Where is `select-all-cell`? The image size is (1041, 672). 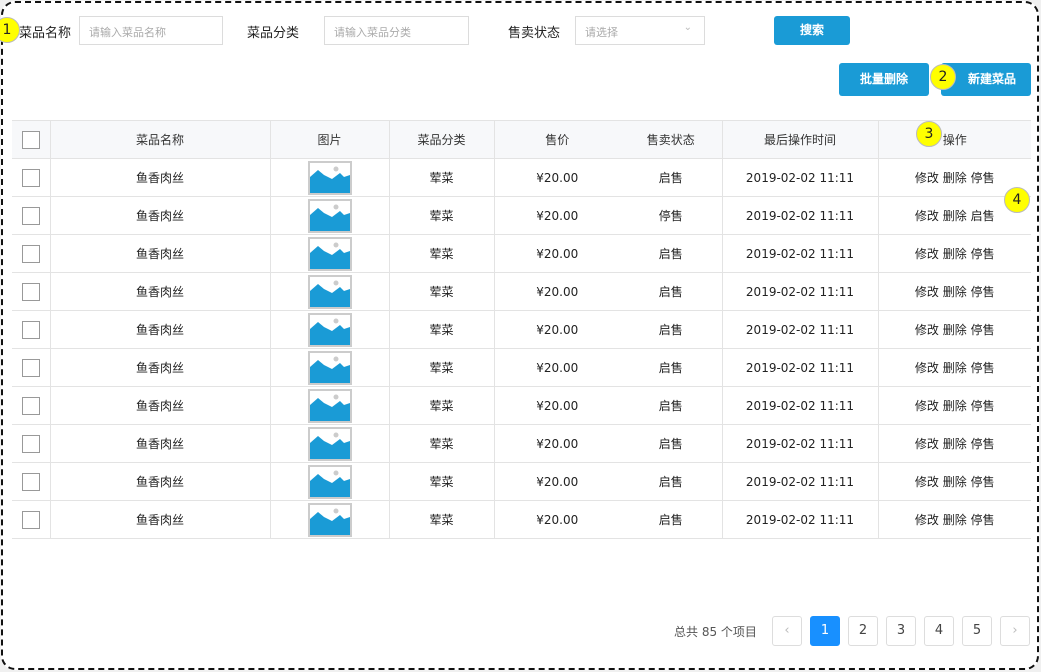
select-all-cell is located at coordinates (31, 139).